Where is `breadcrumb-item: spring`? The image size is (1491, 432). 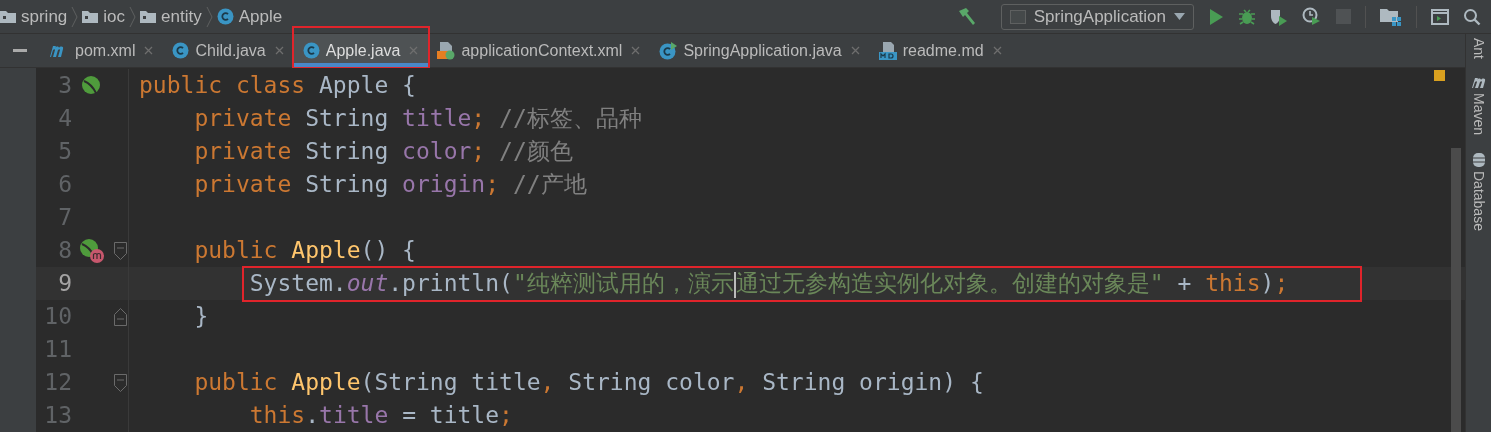
breadcrumb-item: spring is located at coordinates (44, 16).